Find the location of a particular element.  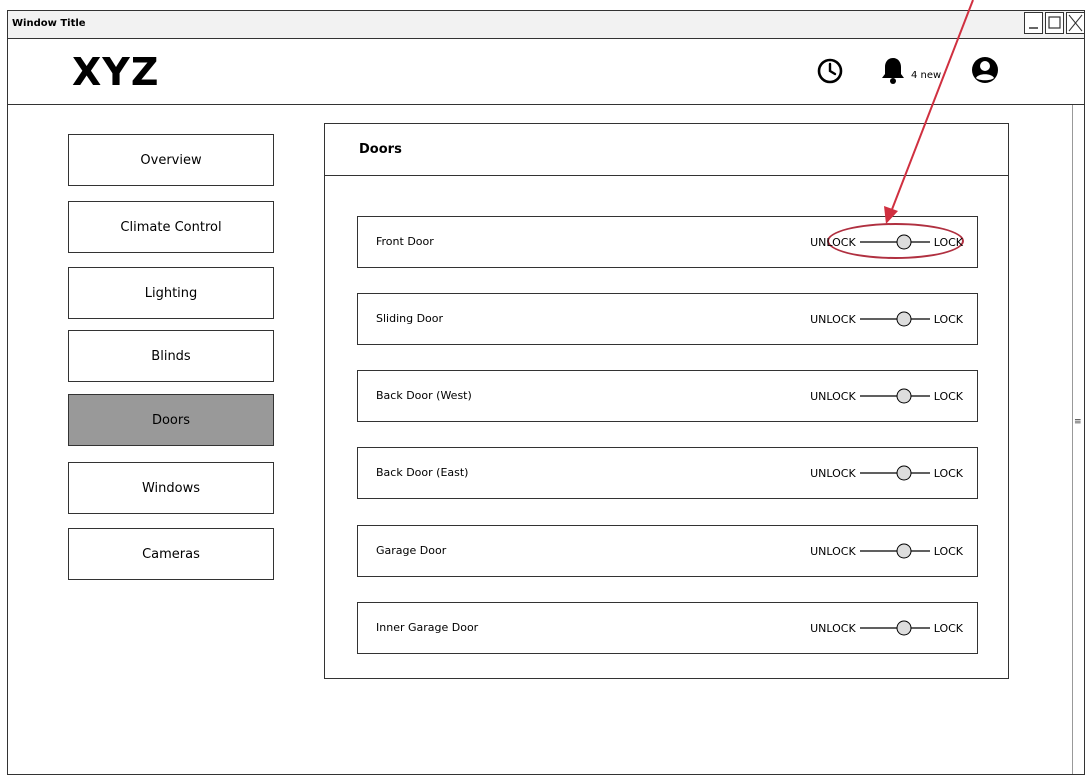

sidebar-item-windows: Windows is located at coordinates (171, 488).